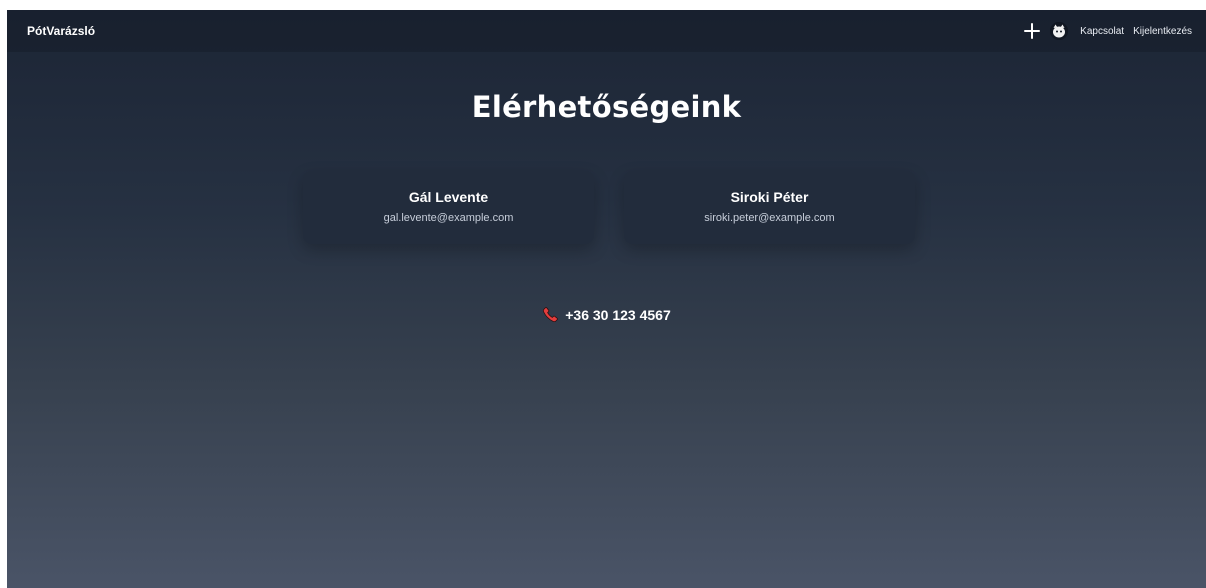 This screenshot has width=1206, height=588. What do you see at coordinates (61, 31) in the screenshot?
I see `brand-logo-link: PótVarázsló` at bounding box center [61, 31].